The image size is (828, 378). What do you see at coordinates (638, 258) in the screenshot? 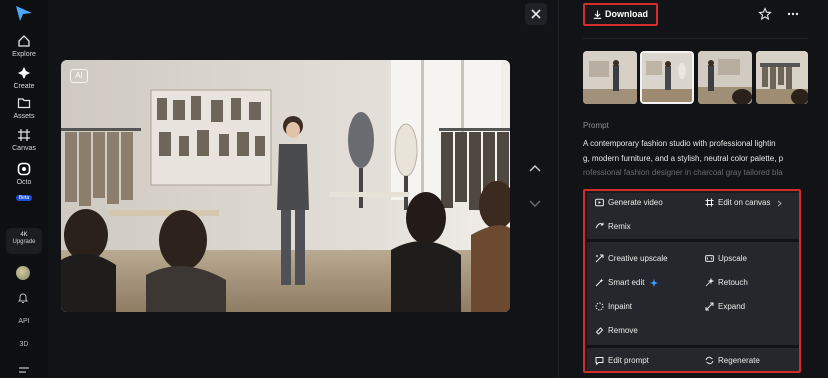
I see `creative-upscale-label: Creative upscale` at bounding box center [638, 258].